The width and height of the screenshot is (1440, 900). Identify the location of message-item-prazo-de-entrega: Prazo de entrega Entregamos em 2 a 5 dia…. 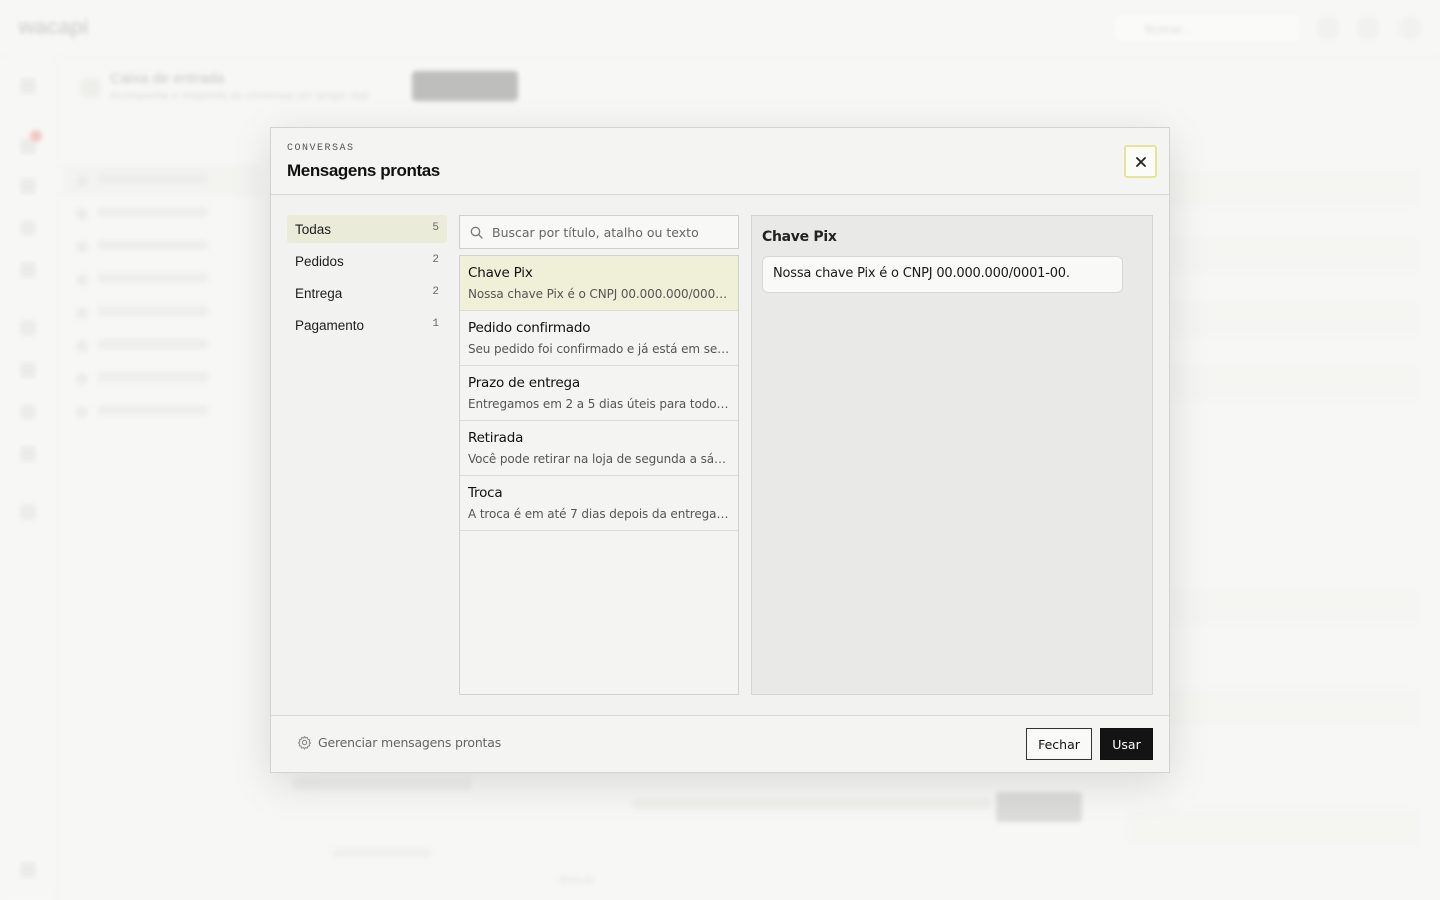
(599, 393).